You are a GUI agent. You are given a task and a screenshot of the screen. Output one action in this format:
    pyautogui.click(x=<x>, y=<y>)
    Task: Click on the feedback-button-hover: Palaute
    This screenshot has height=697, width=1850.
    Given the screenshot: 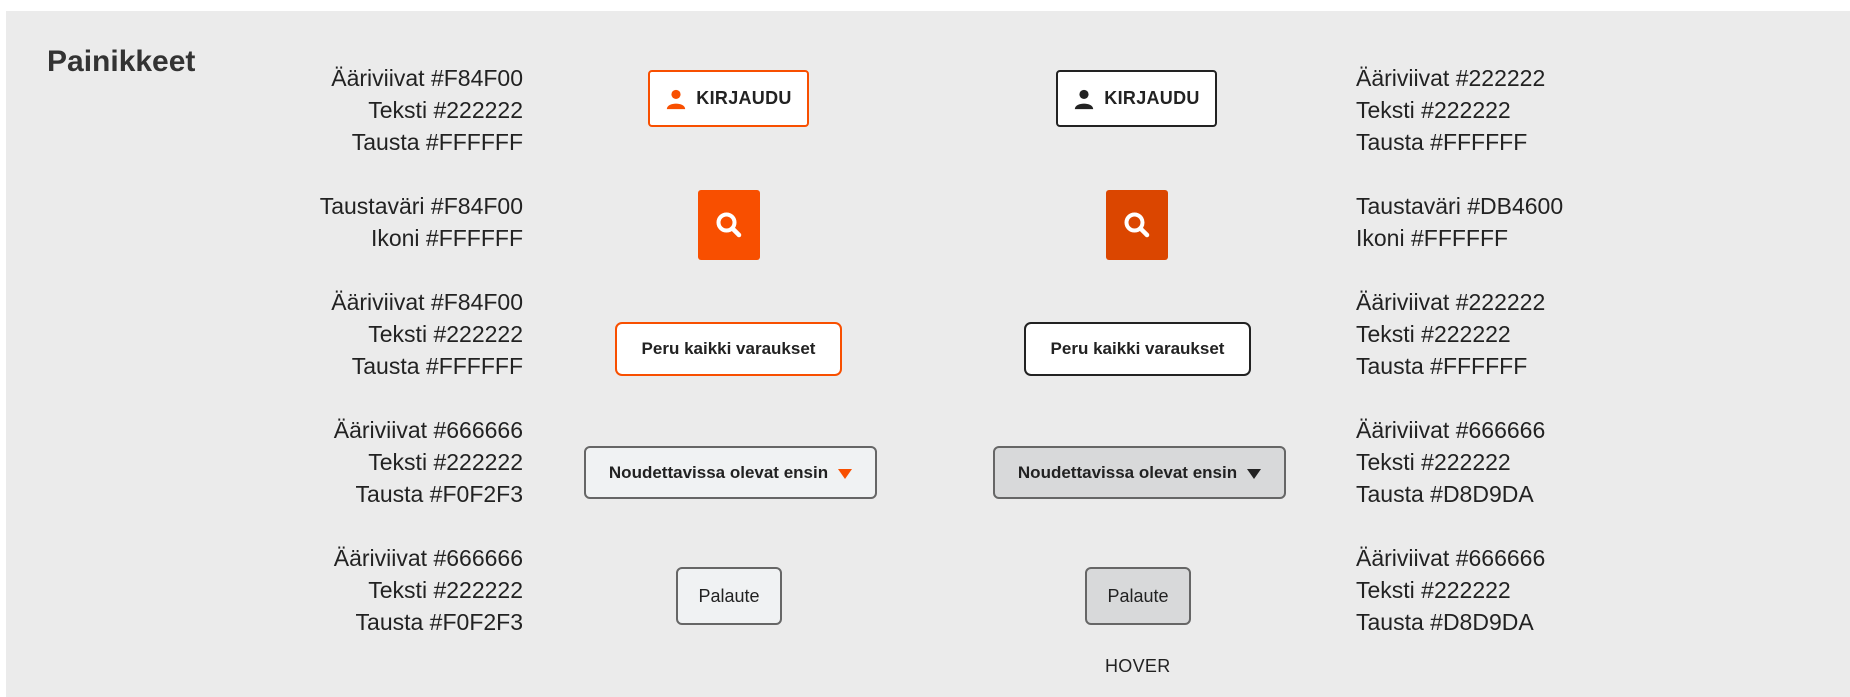 What is the action you would take?
    pyautogui.click(x=1138, y=596)
    